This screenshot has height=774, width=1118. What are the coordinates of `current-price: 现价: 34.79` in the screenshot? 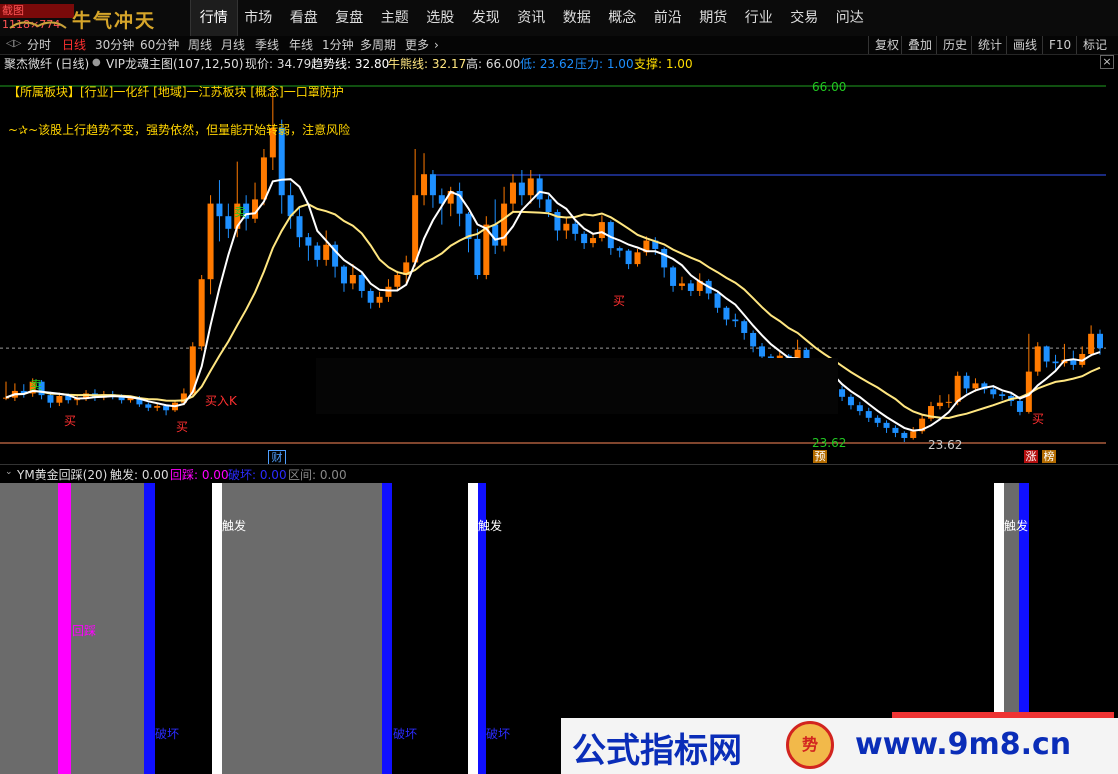 It's located at (278, 64).